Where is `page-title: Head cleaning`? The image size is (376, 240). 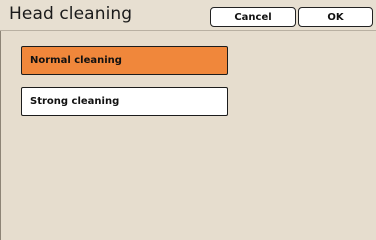
page-title: Head cleaning is located at coordinates (71, 14).